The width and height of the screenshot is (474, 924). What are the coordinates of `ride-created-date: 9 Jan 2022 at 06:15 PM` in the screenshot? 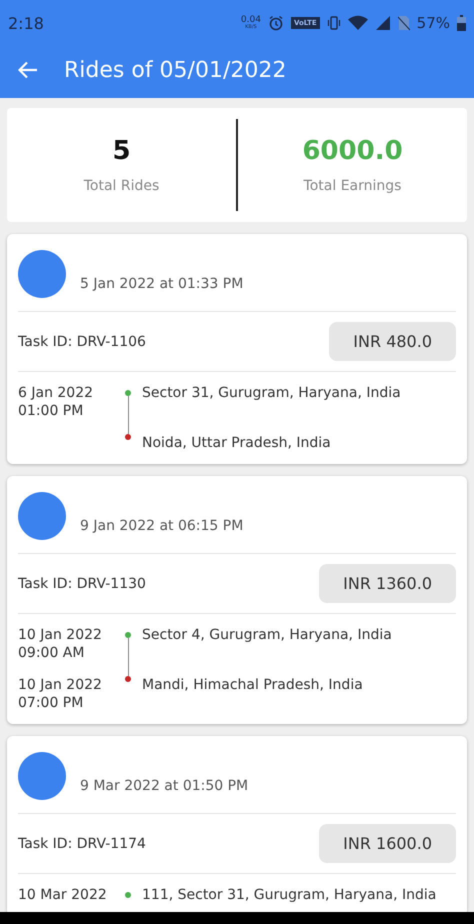 It's located at (162, 526).